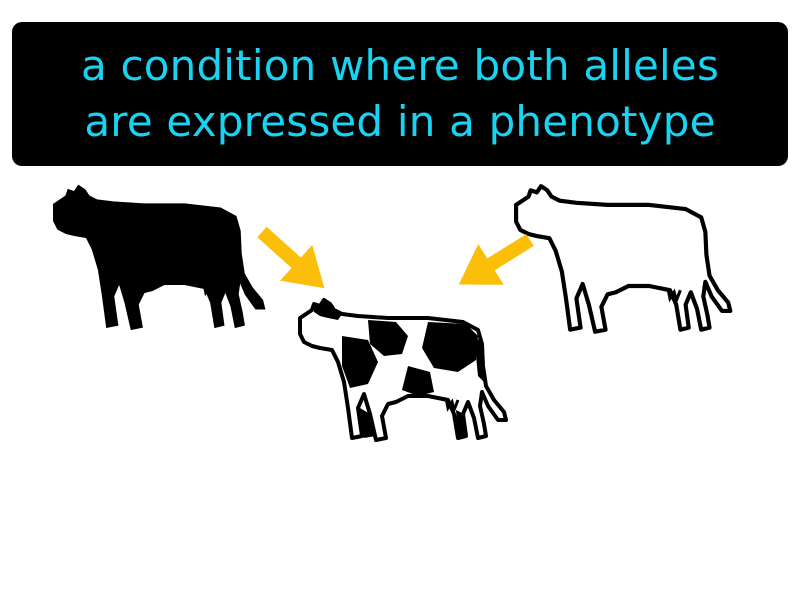 The image size is (800, 600). What do you see at coordinates (159, 257) in the screenshot?
I see `black-cow-icon` at bounding box center [159, 257].